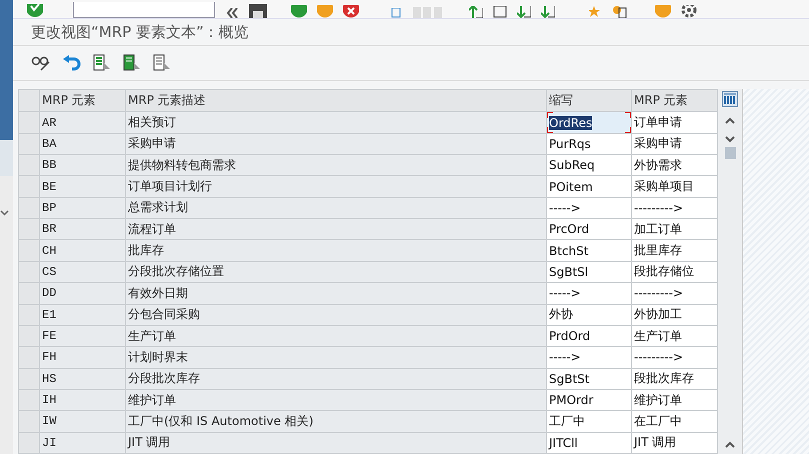 This screenshot has width=809, height=454. Describe the element at coordinates (4, 213) in the screenshot. I see `chevron-down-icon` at that location.